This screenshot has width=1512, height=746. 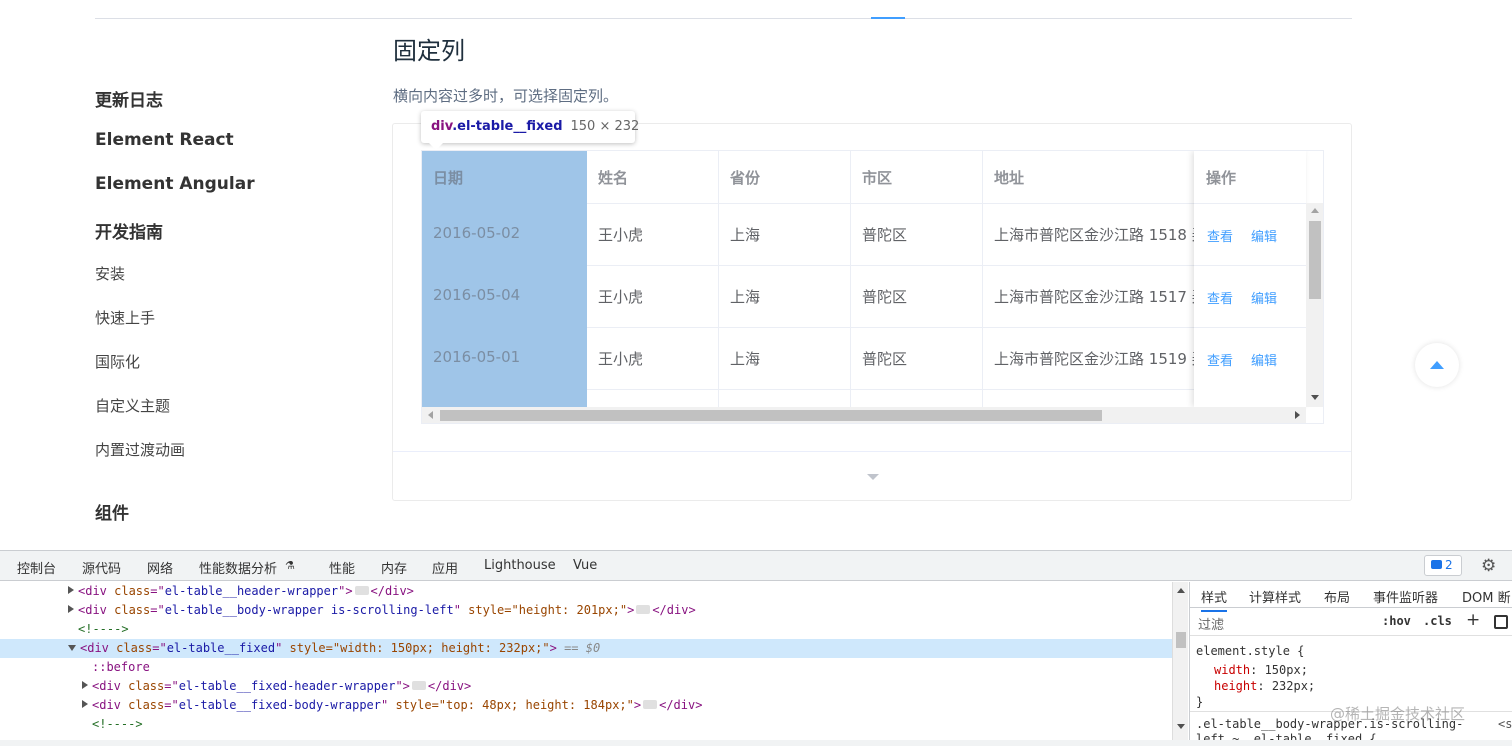 What do you see at coordinates (1009, 177) in the screenshot?
I see `column-header-address: 地址` at bounding box center [1009, 177].